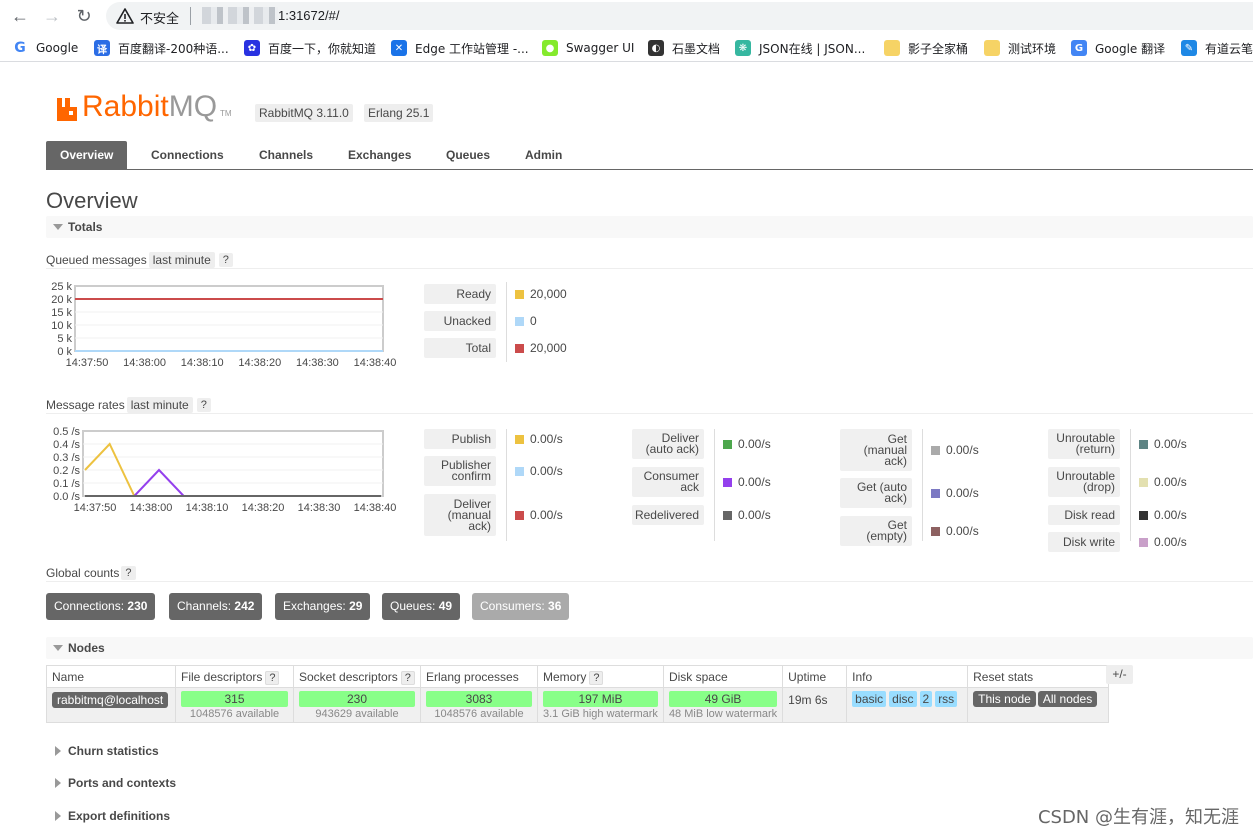  Describe the element at coordinates (421, 606) in the screenshot. I see `queues-count-badge: Queues: 49` at that location.